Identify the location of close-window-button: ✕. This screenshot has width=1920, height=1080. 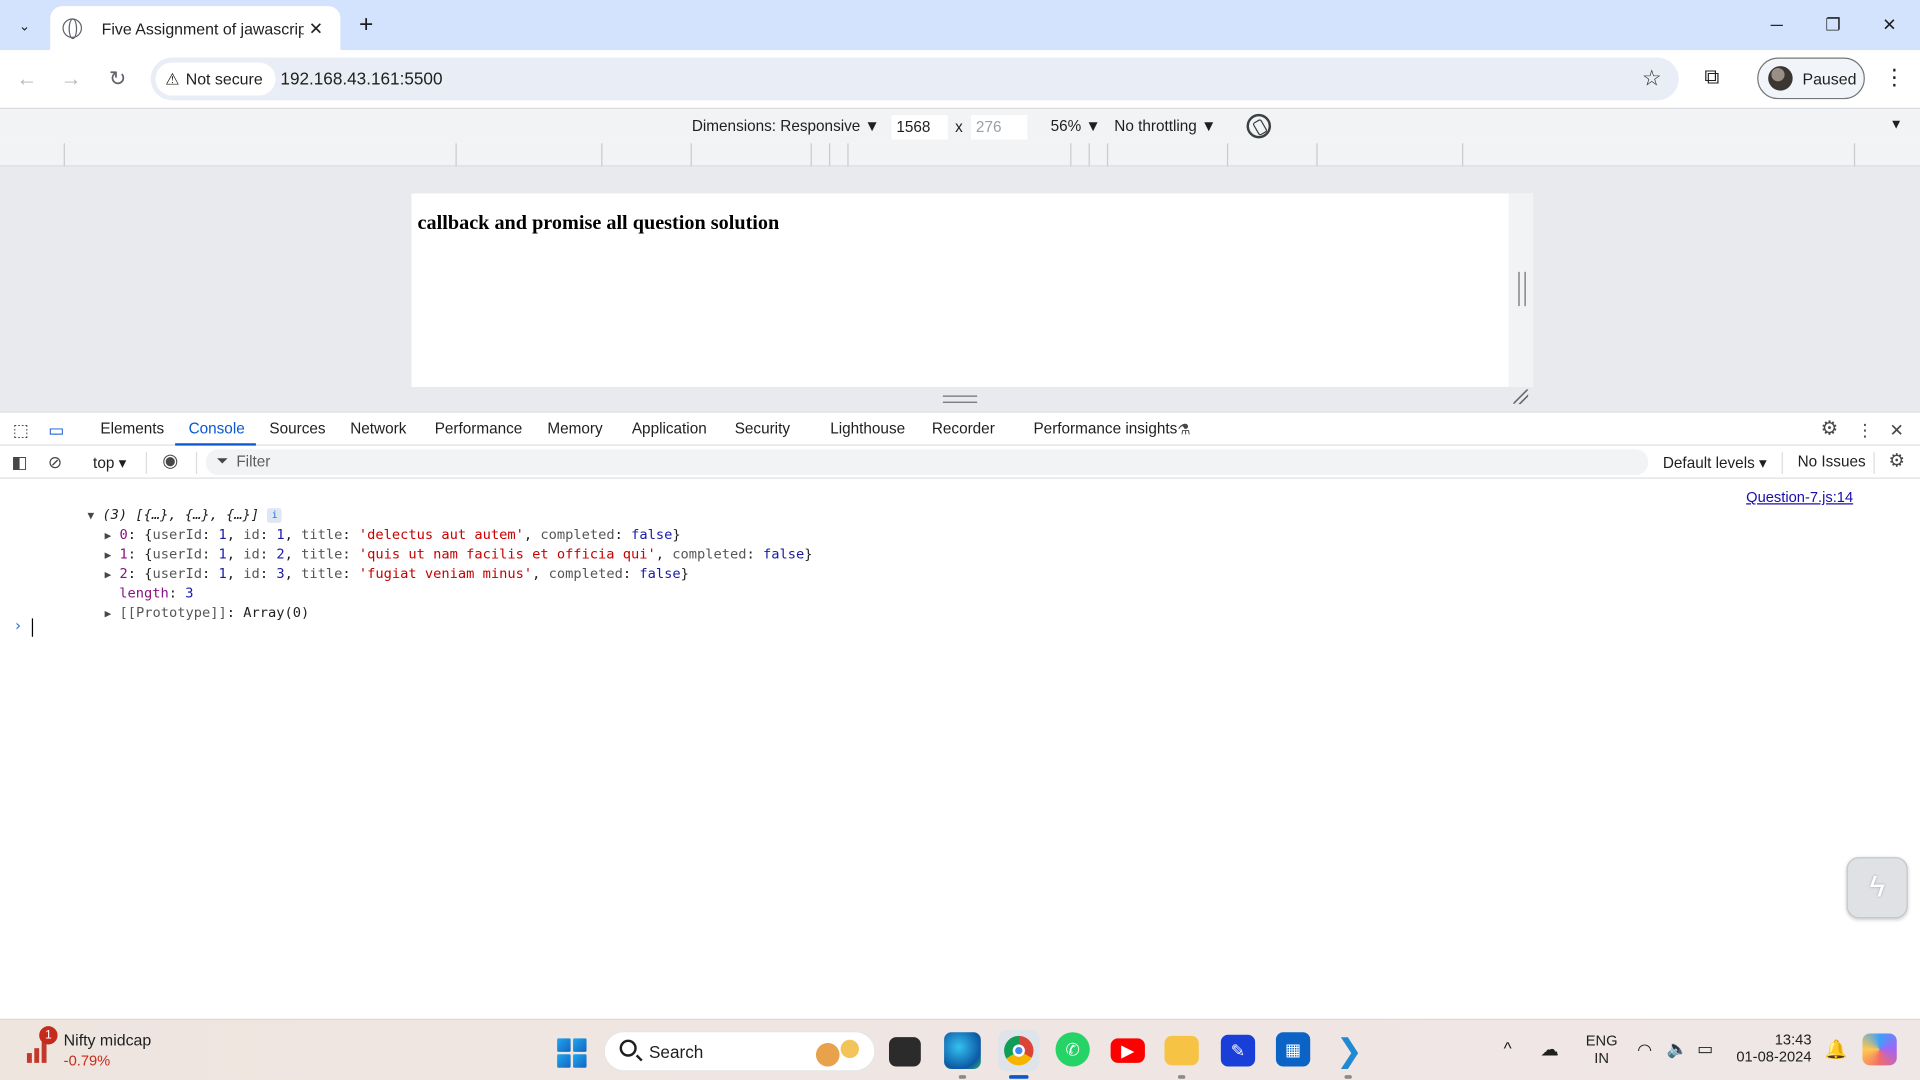
(1889, 24).